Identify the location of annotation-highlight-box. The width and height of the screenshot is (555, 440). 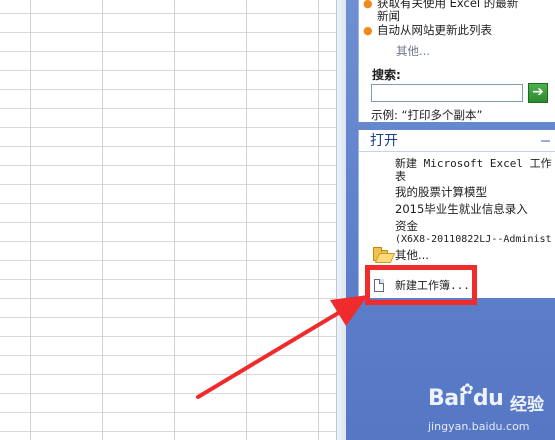
(421, 285).